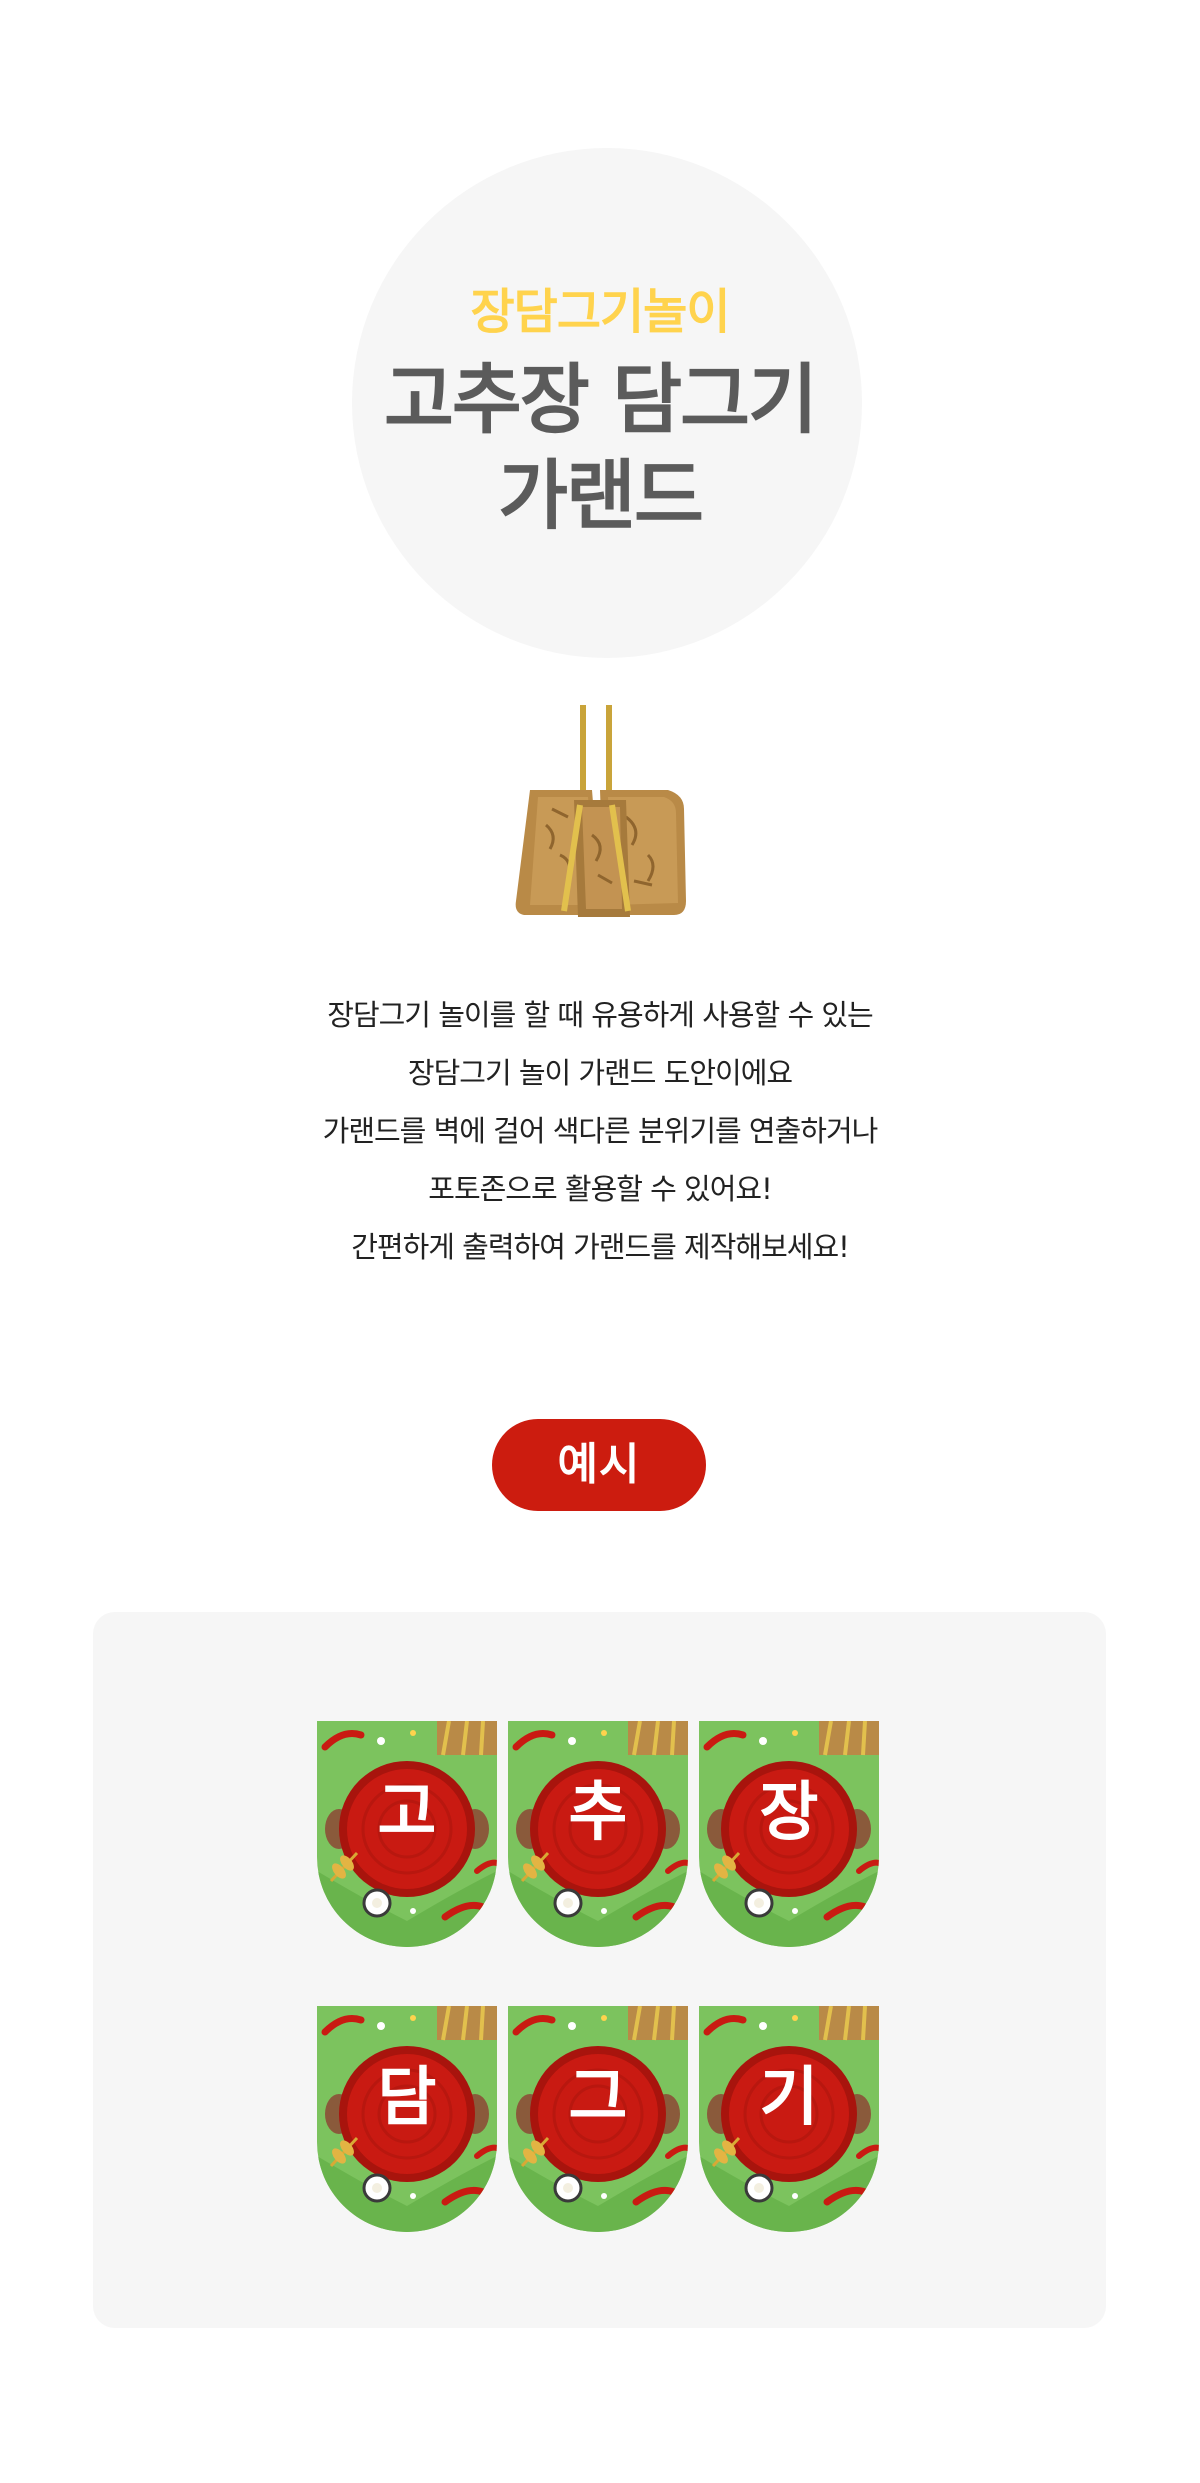 The image size is (1200, 2483). What do you see at coordinates (599, 1465) in the screenshot?
I see `example-badge: 예시` at bounding box center [599, 1465].